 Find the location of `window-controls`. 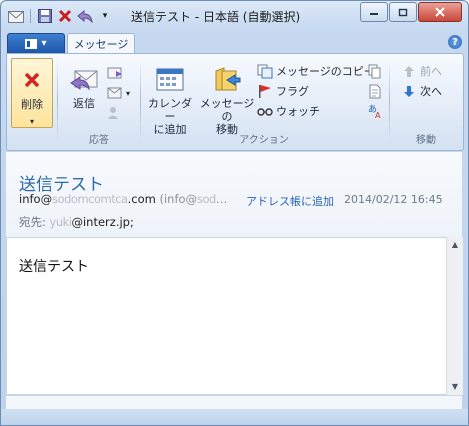

window-controls is located at coordinates (410, 12).